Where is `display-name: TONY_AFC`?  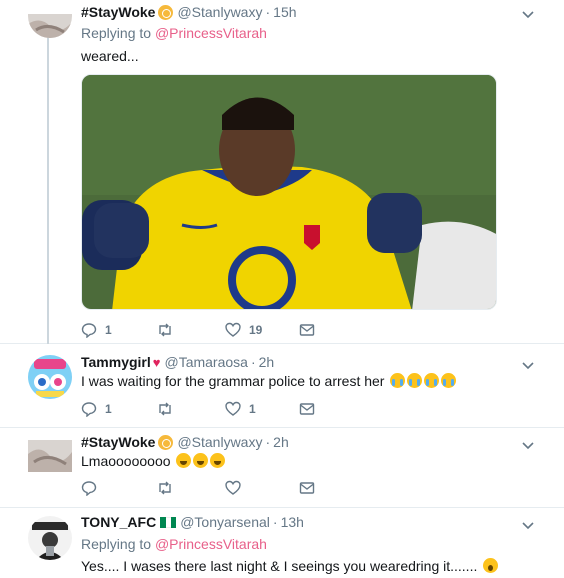 display-name: TONY_AFC is located at coordinates (118, 522).